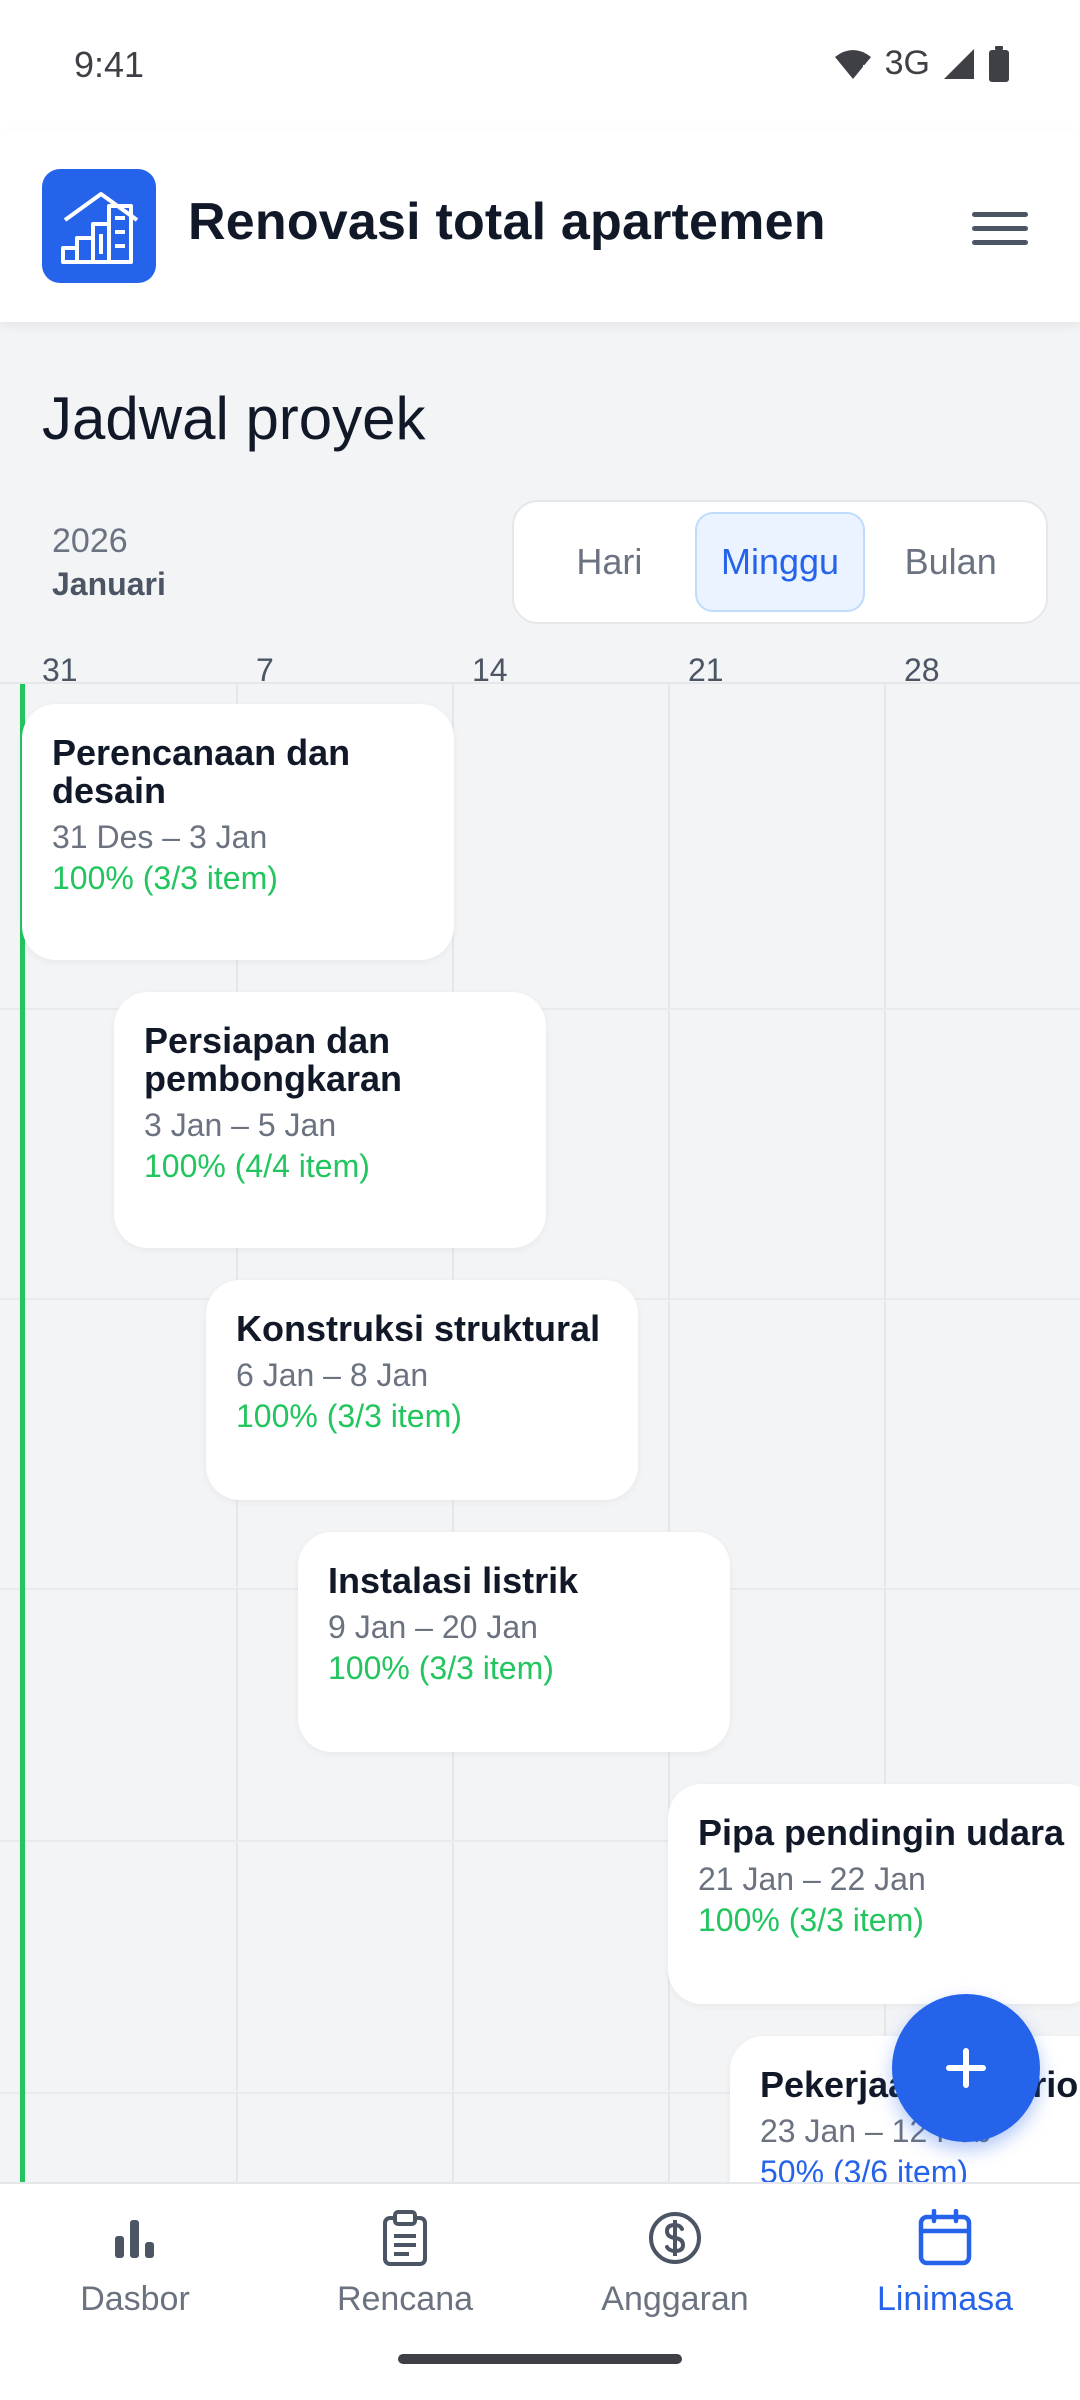  I want to click on nav-label: Rencana, so click(405, 2299).